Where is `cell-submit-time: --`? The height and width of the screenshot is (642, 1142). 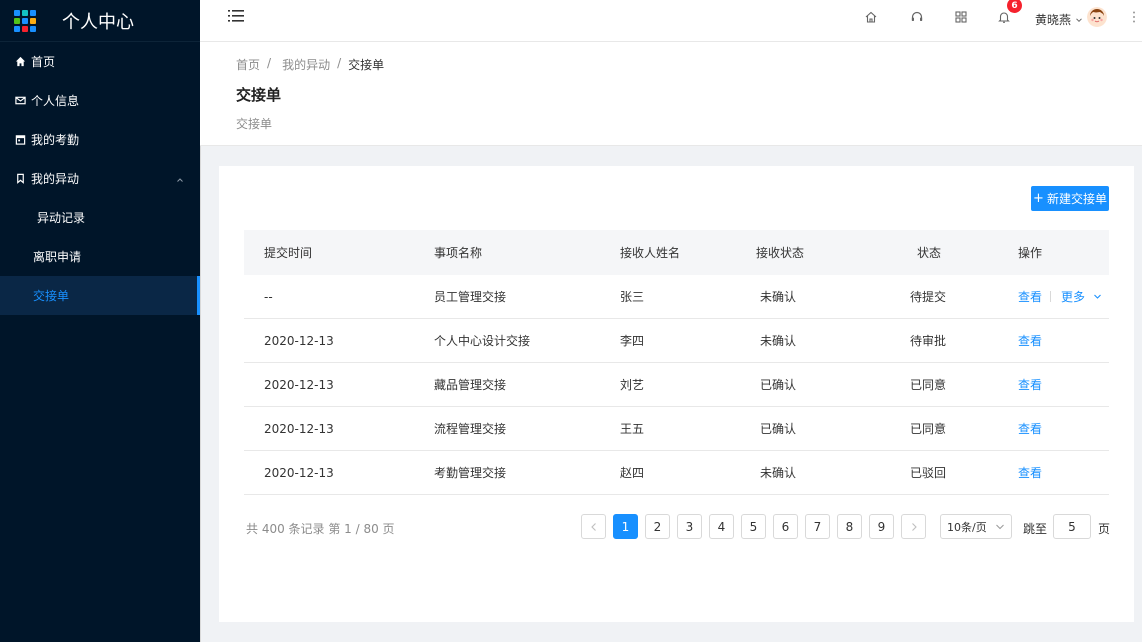 cell-submit-time: -- is located at coordinates (268, 296).